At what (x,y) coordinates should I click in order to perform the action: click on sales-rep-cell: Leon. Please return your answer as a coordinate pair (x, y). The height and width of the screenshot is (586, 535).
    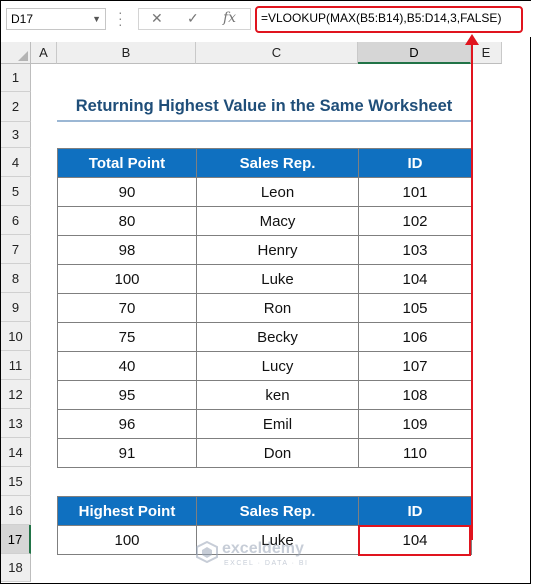
    Looking at the image, I should click on (277, 192).